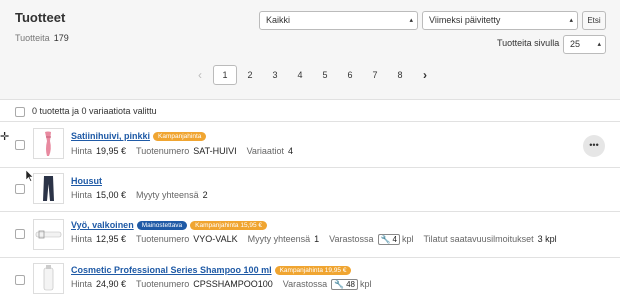 The image size is (620, 300). I want to click on ordered-label: Tilatut saatavuusilmoitukset, so click(478, 239).